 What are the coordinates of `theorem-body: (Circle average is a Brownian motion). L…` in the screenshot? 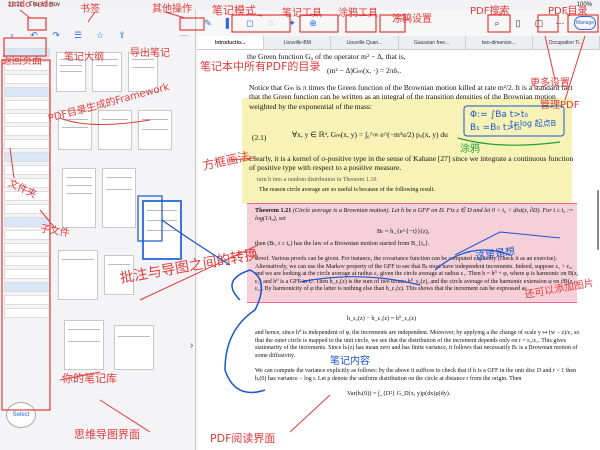 It's located at (414, 214).